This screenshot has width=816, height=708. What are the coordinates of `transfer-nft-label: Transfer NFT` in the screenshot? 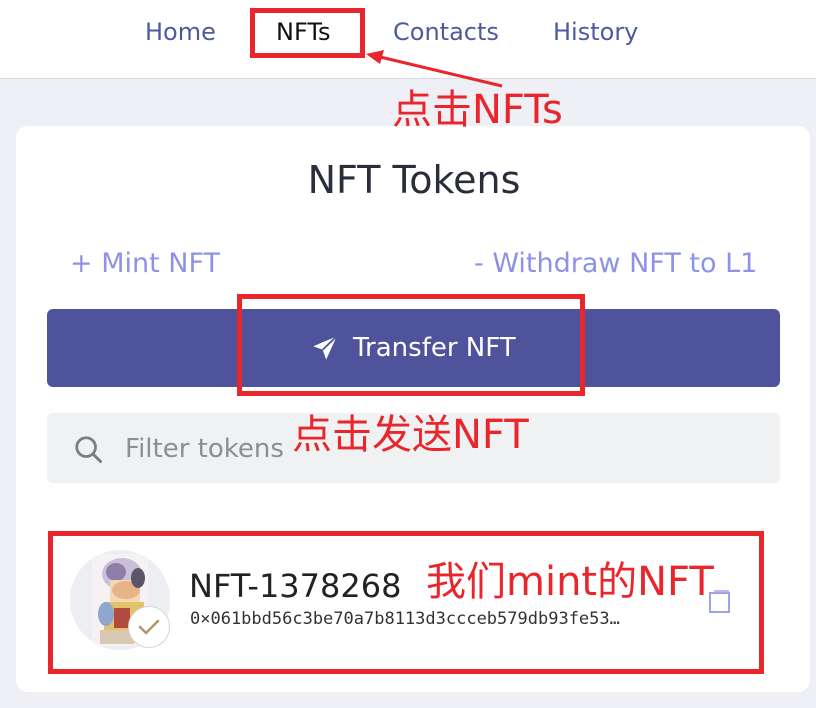 It's located at (434, 348).